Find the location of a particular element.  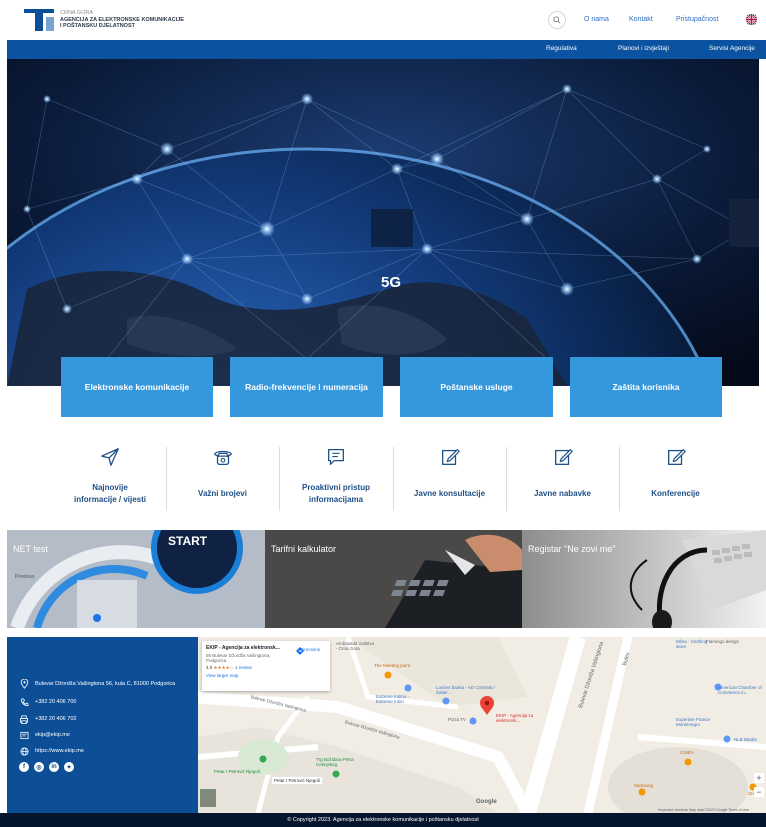

tile-net-test: NET test START Previous is located at coordinates (136, 579).